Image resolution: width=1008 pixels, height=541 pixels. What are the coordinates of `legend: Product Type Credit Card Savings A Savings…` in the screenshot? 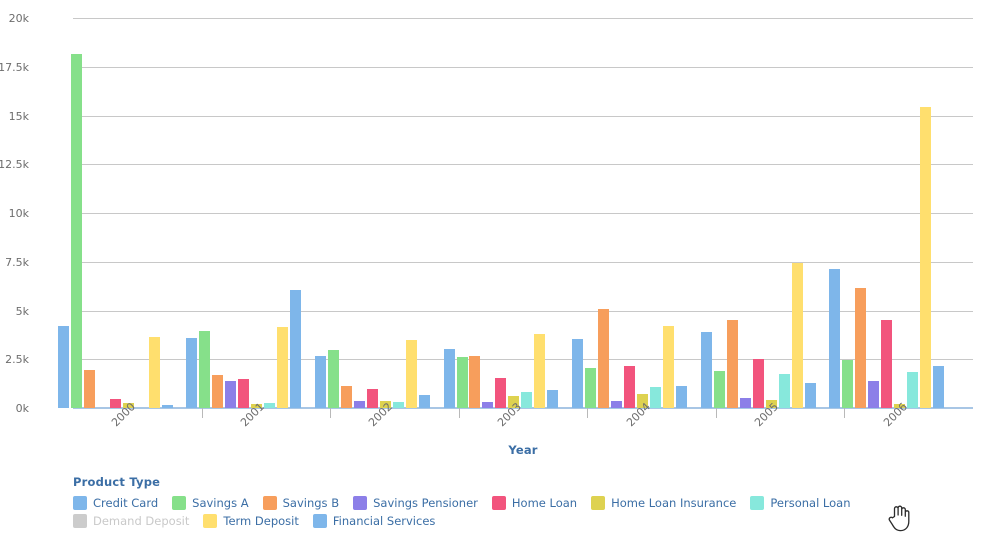 It's located at (533, 503).